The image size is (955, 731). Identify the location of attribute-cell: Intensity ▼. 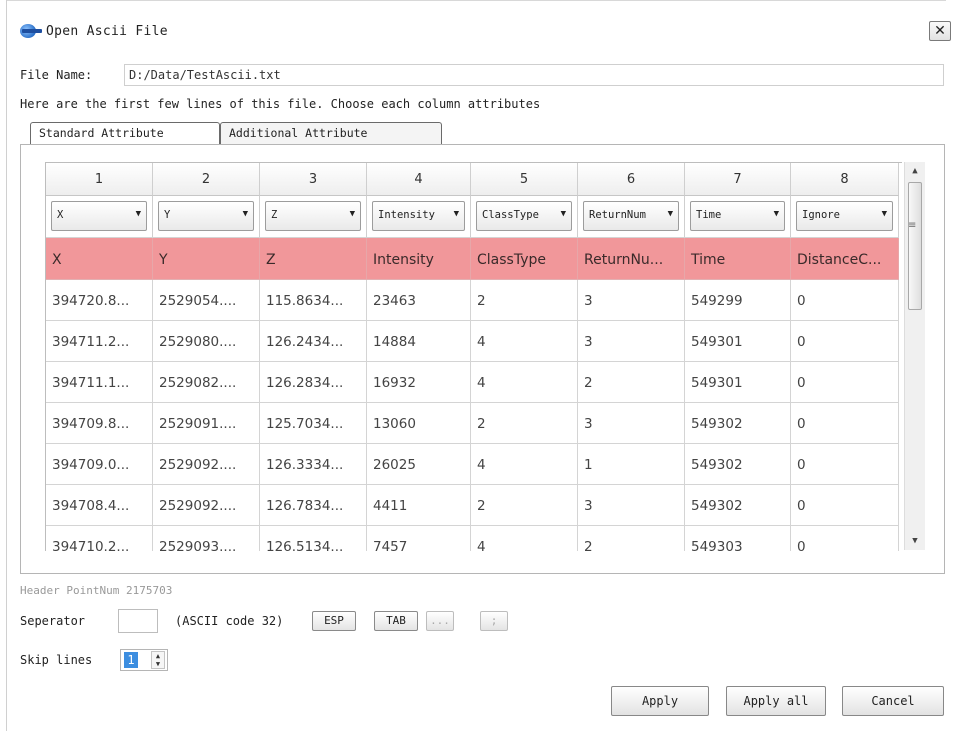
(419, 217).